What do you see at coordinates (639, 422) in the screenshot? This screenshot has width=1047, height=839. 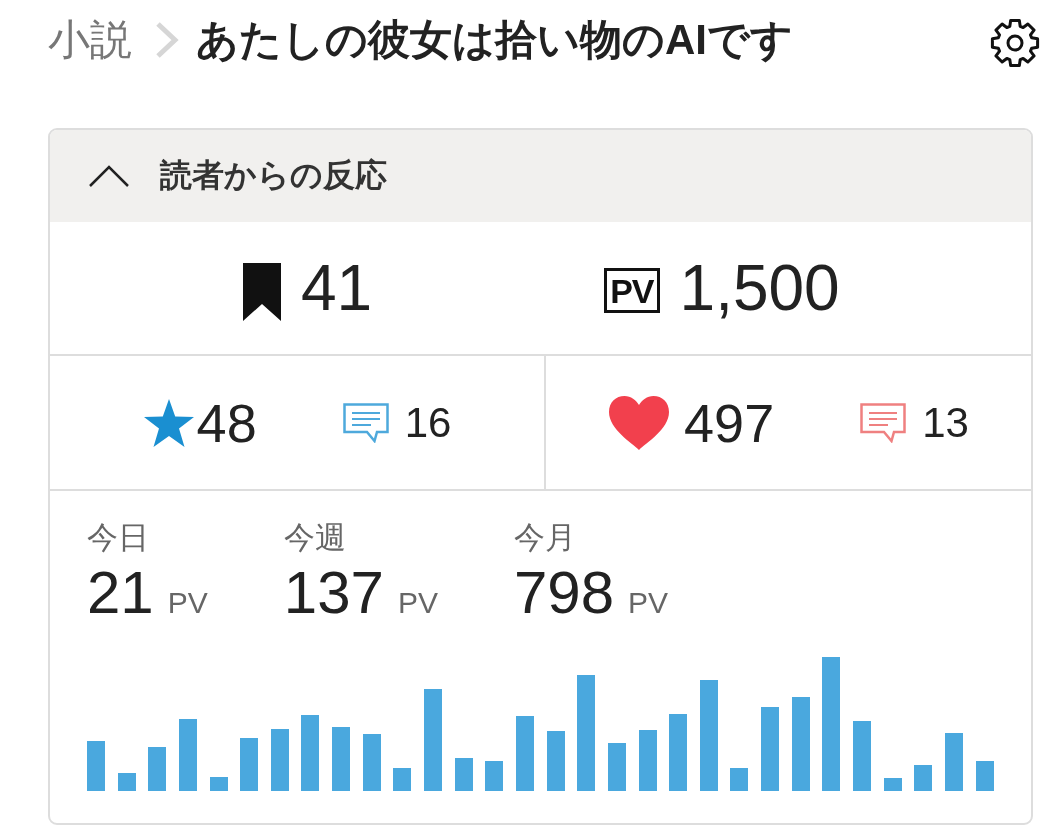 I see `heart-icon` at bounding box center [639, 422].